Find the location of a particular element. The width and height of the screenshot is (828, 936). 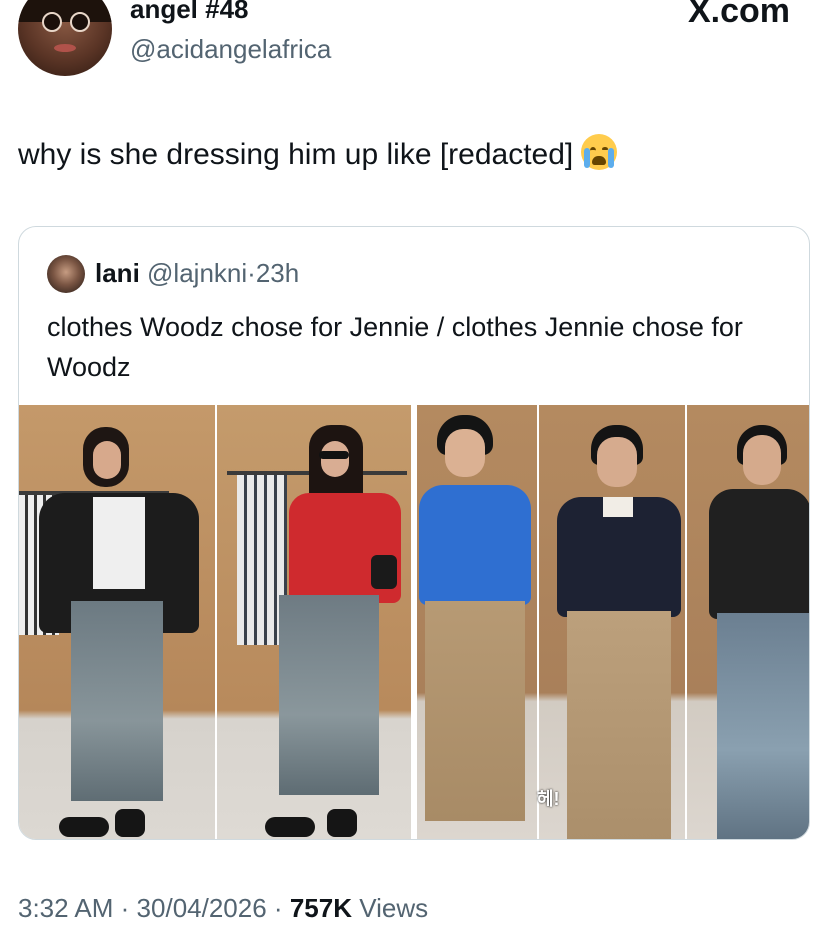

quoted-tweet-header: lani @lajnkni·23h is located at coordinates (197, 273).